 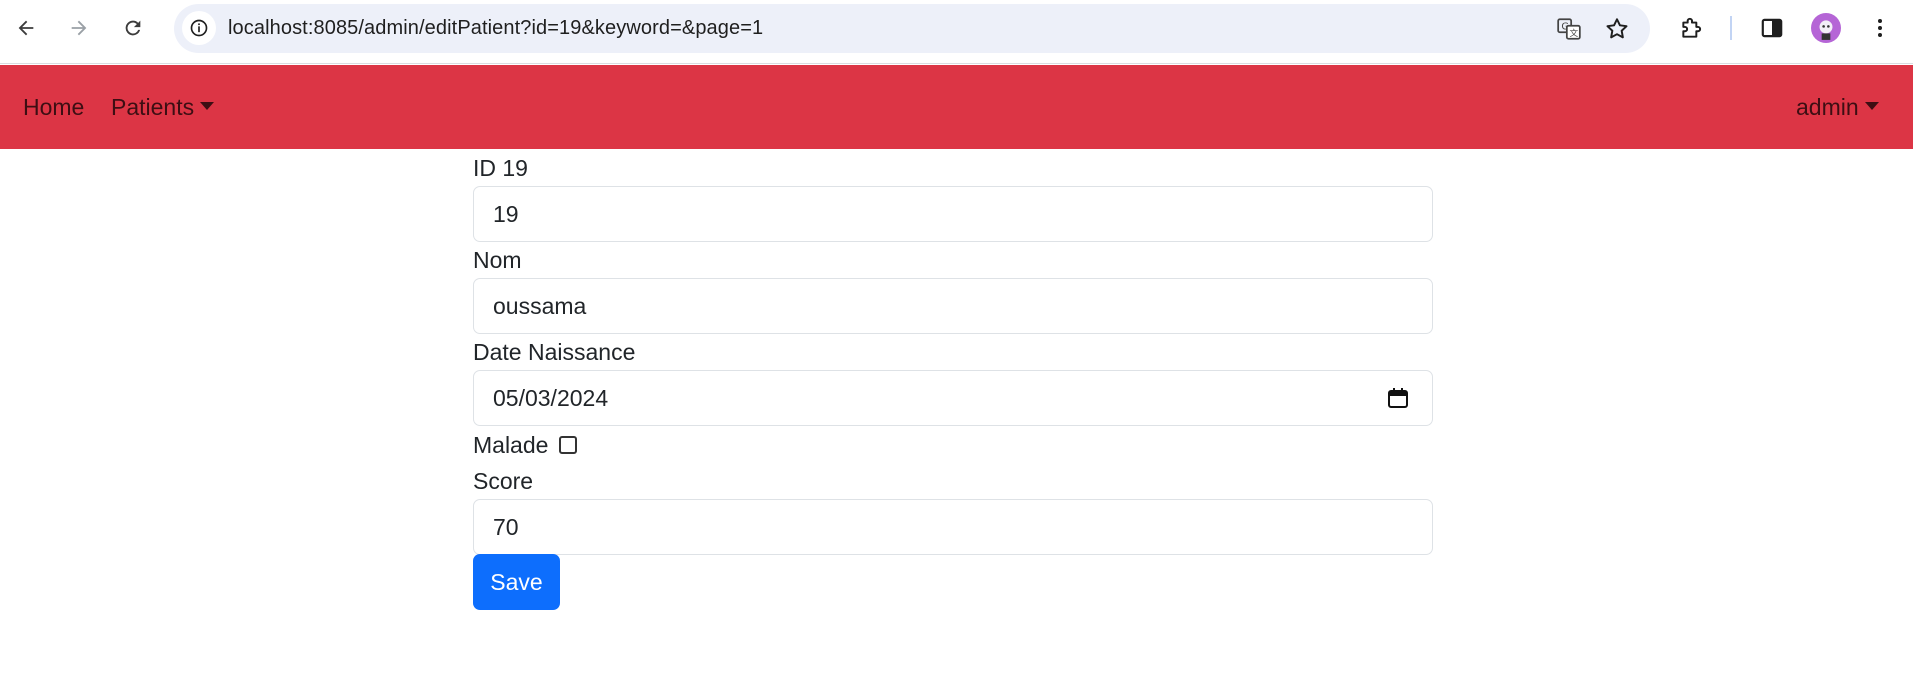 What do you see at coordinates (551, 398) in the screenshot?
I see `date-value: 05/03/2024` at bounding box center [551, 398].